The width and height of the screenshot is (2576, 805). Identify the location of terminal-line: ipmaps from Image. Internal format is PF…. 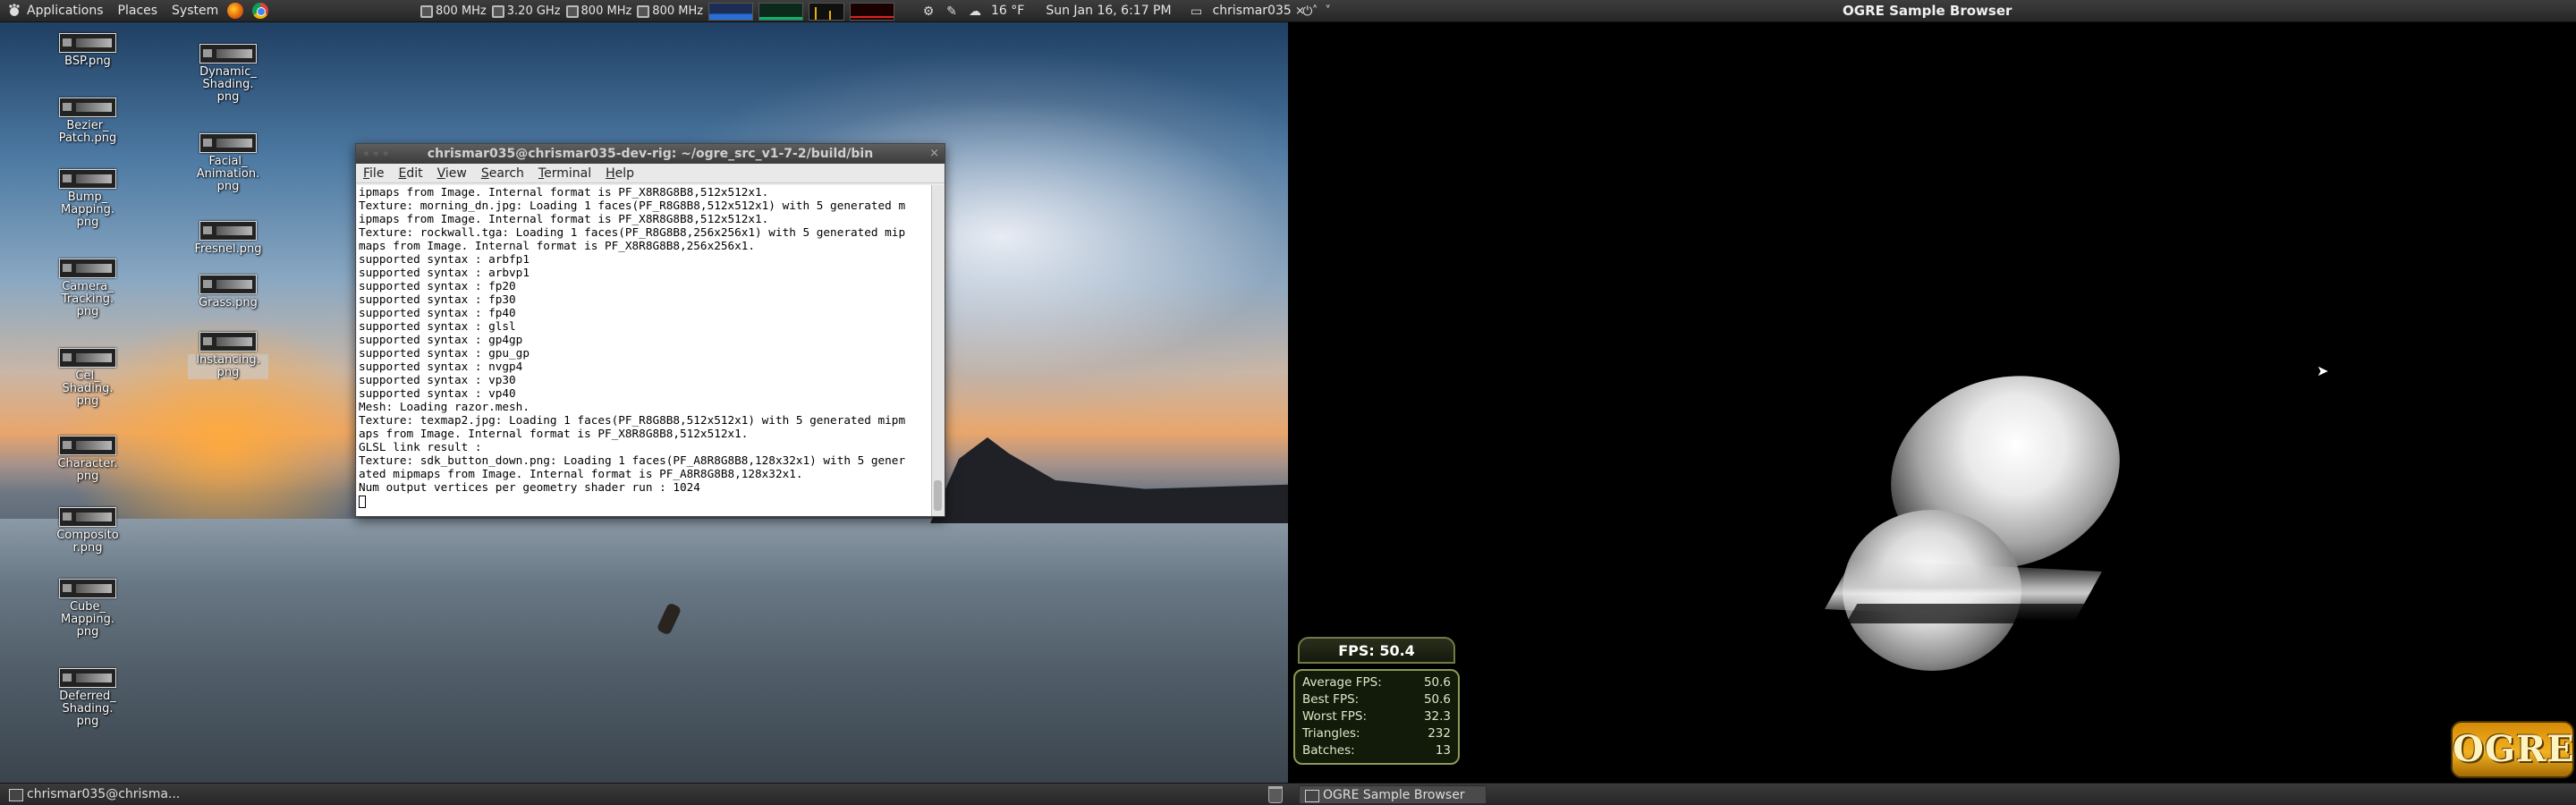
(564, 218).